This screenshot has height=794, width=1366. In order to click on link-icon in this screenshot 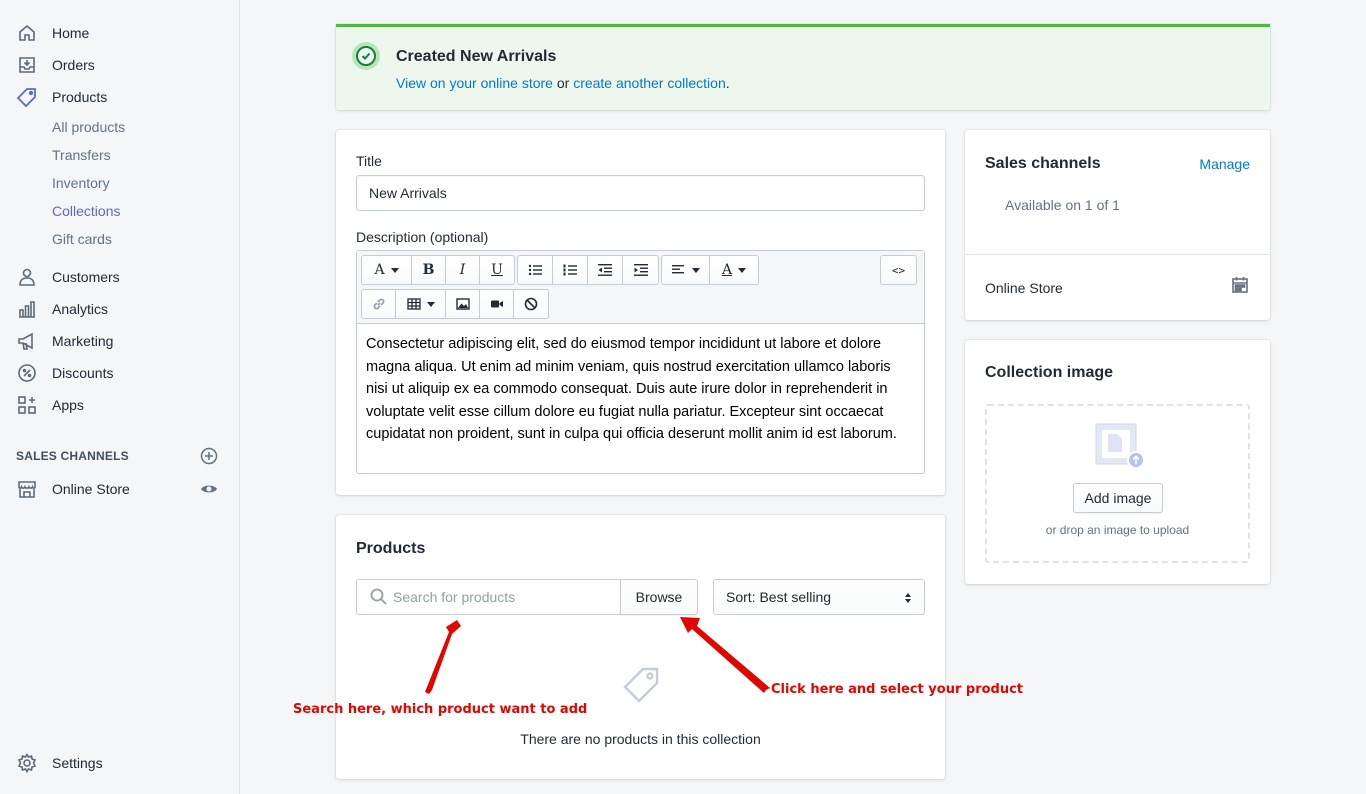, I will do `click(378, 304)`.